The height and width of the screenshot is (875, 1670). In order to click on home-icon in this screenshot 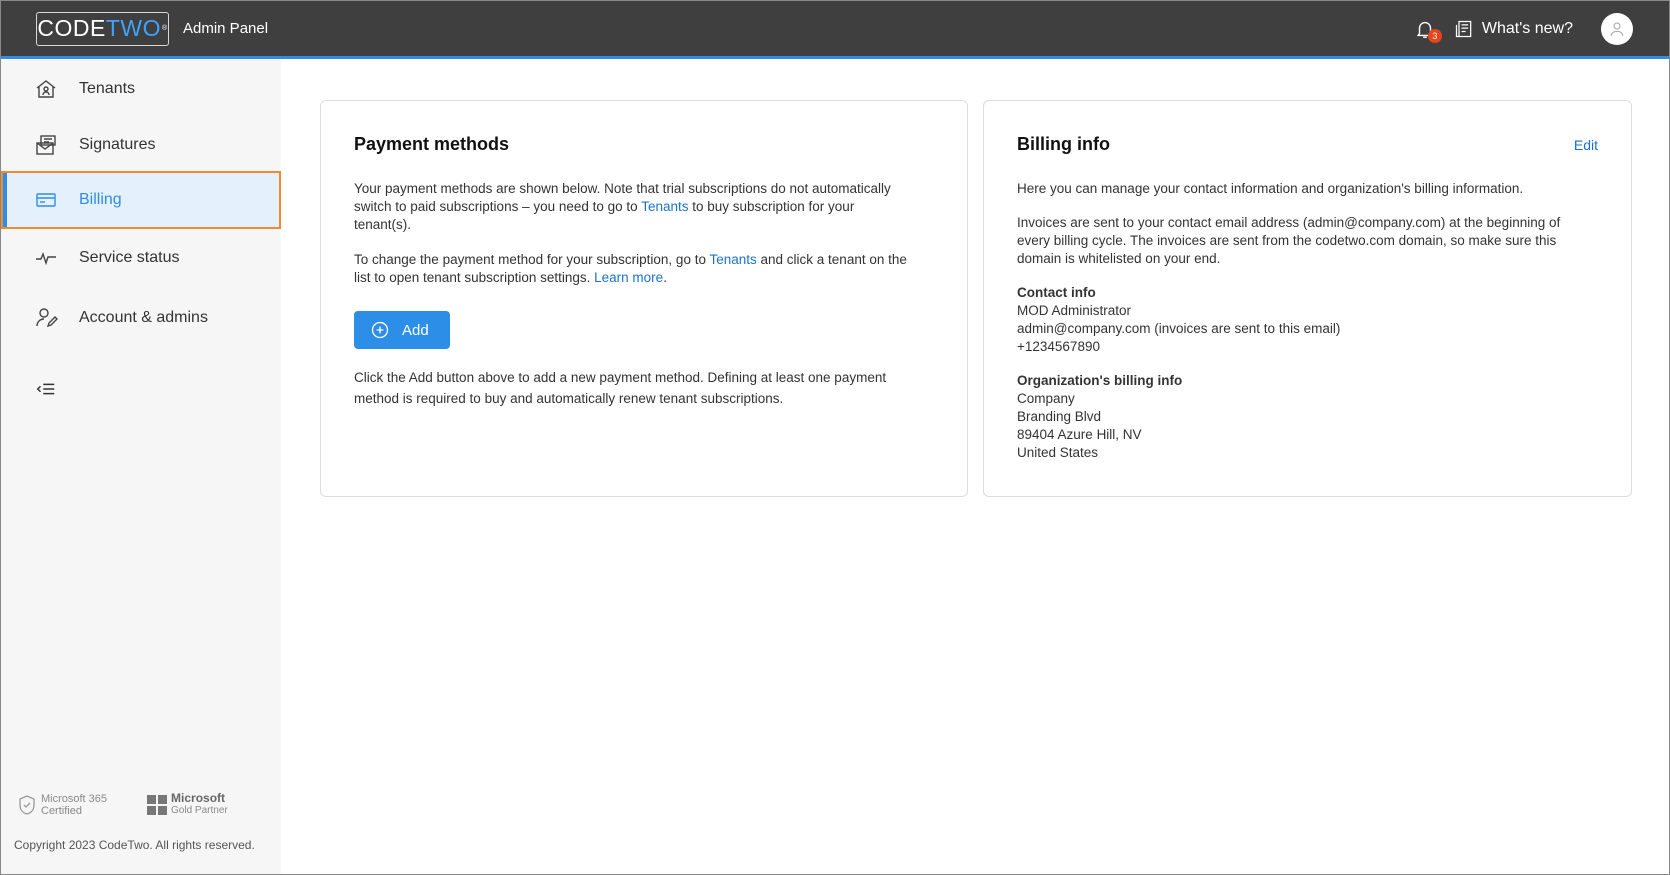, I will do `click(46, 89)`.